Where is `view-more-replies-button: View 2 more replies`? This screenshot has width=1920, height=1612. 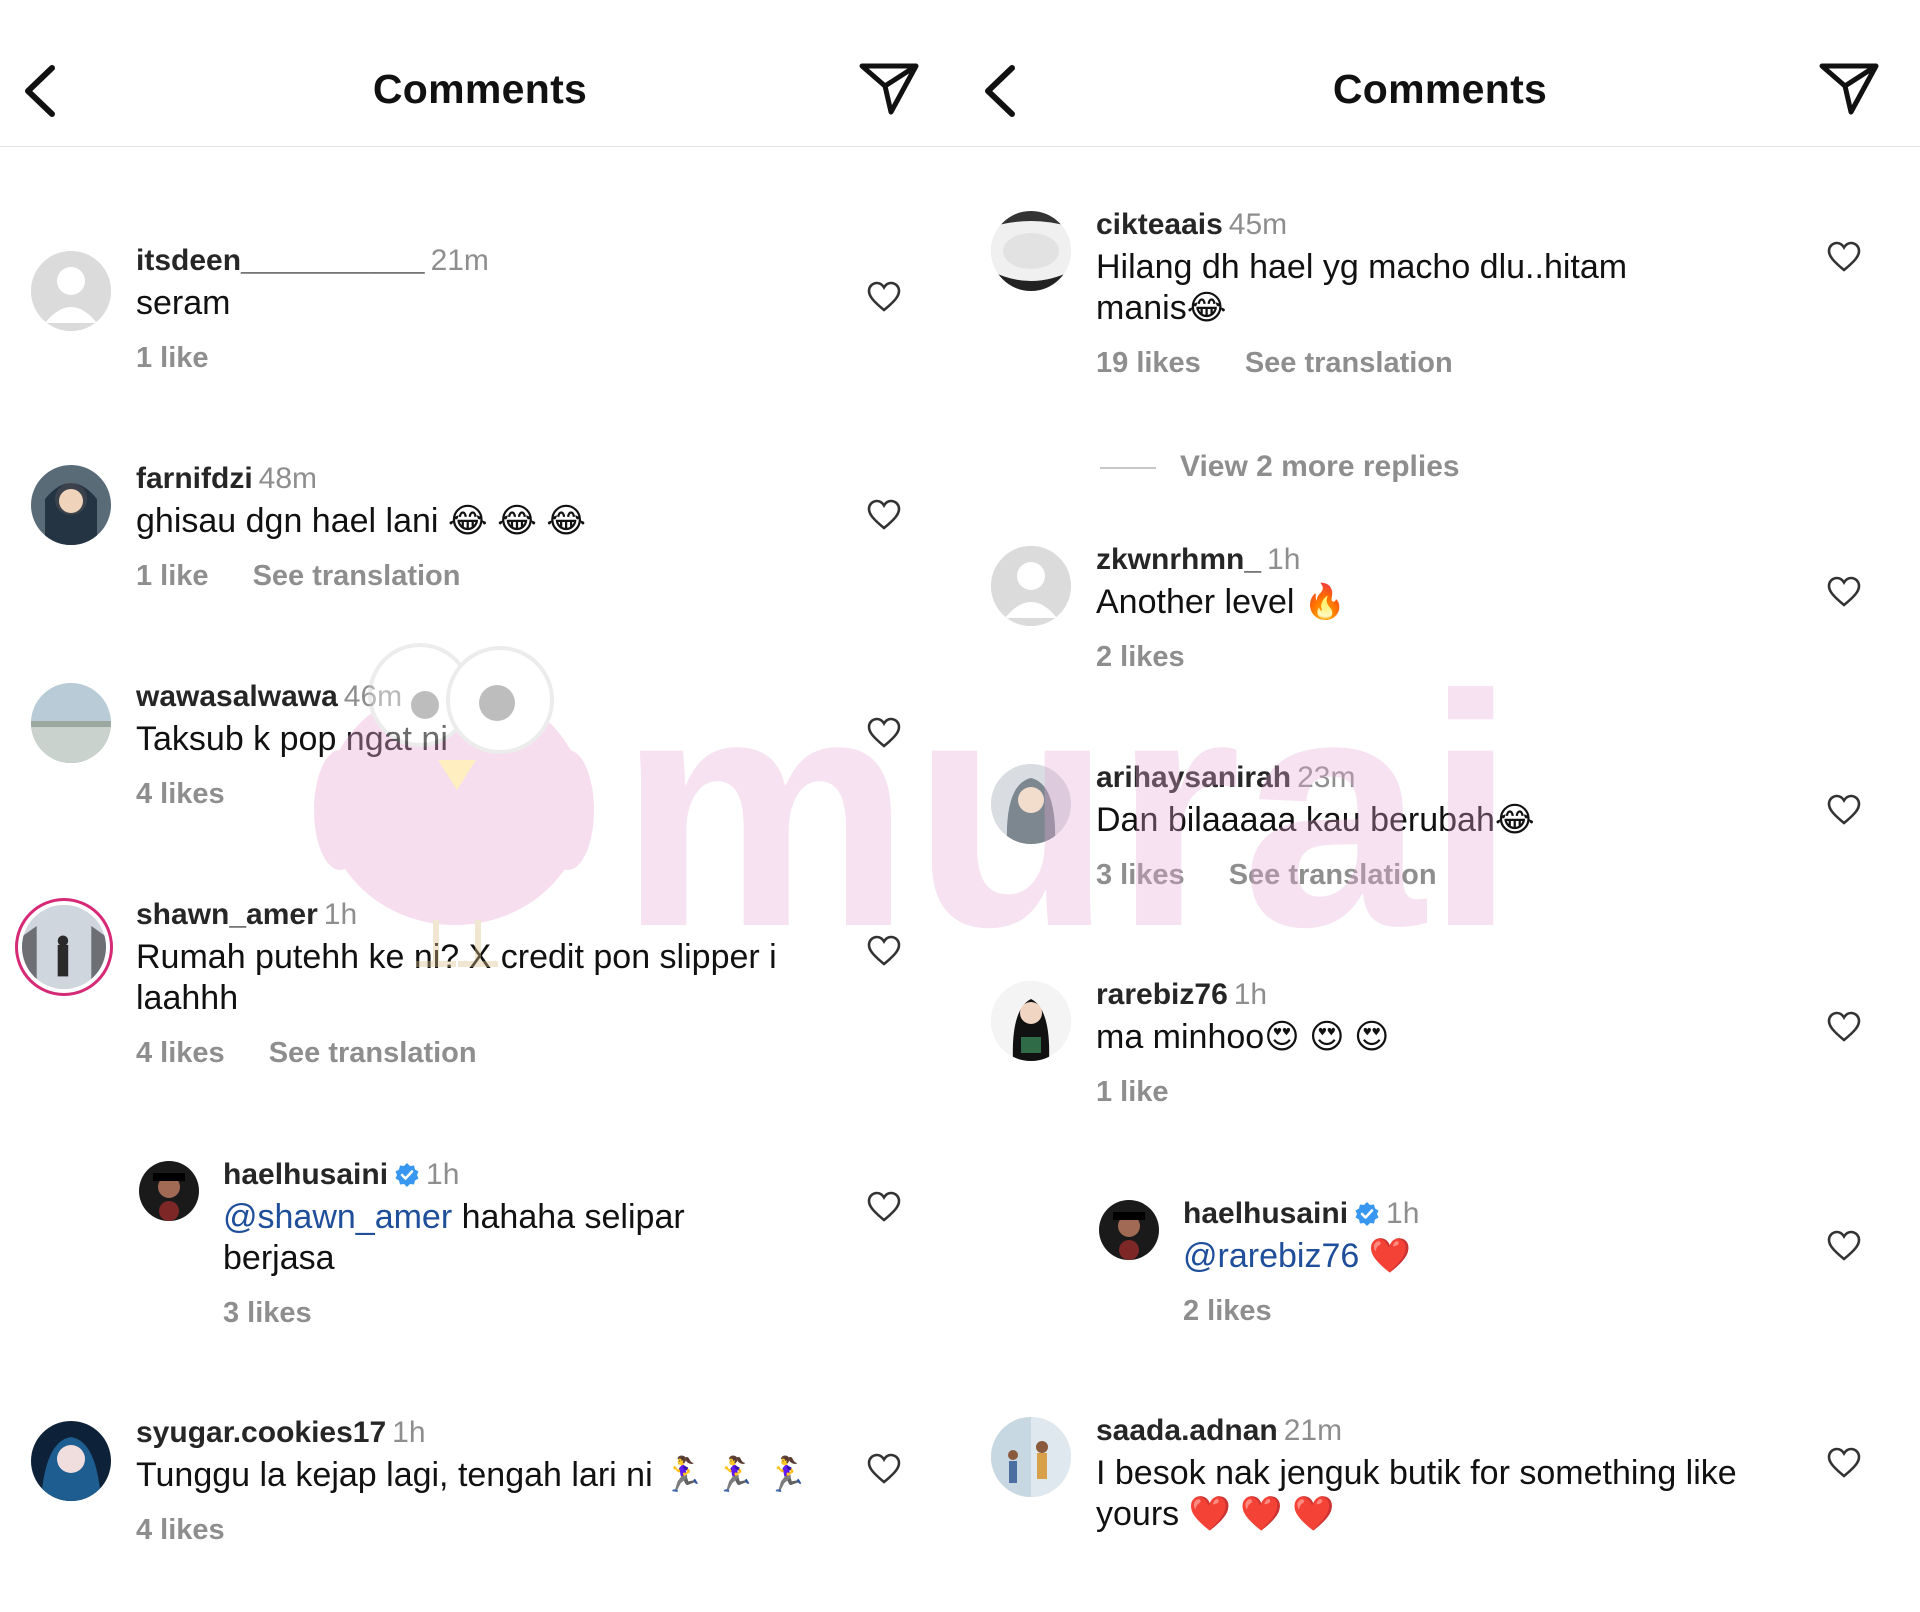 view-more-replies-button: View 2 more replies is located at coordinates (1280, 467).